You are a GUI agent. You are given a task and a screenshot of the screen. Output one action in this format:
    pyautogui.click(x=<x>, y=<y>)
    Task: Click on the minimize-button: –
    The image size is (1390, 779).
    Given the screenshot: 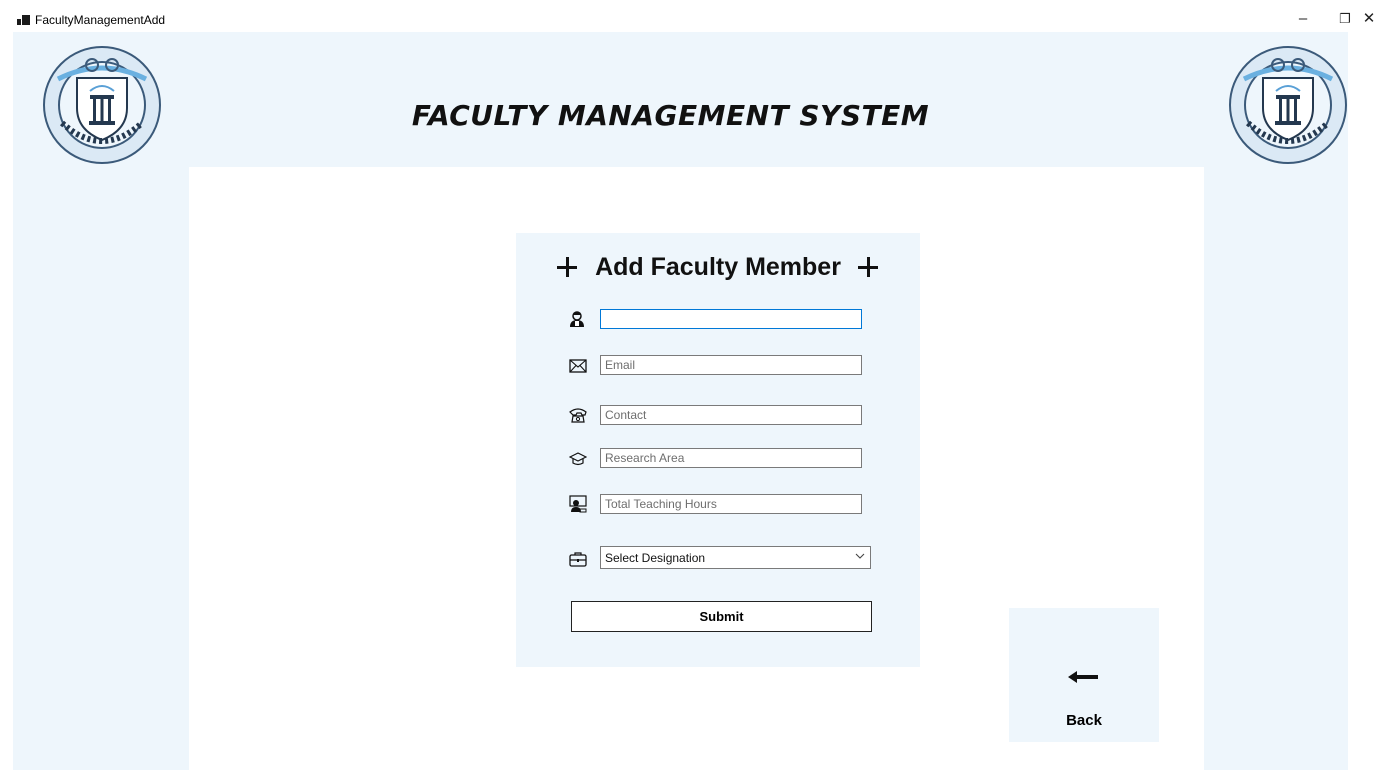 What is the action you would take?
    pyautogui.click(x=1303, y=19)
    